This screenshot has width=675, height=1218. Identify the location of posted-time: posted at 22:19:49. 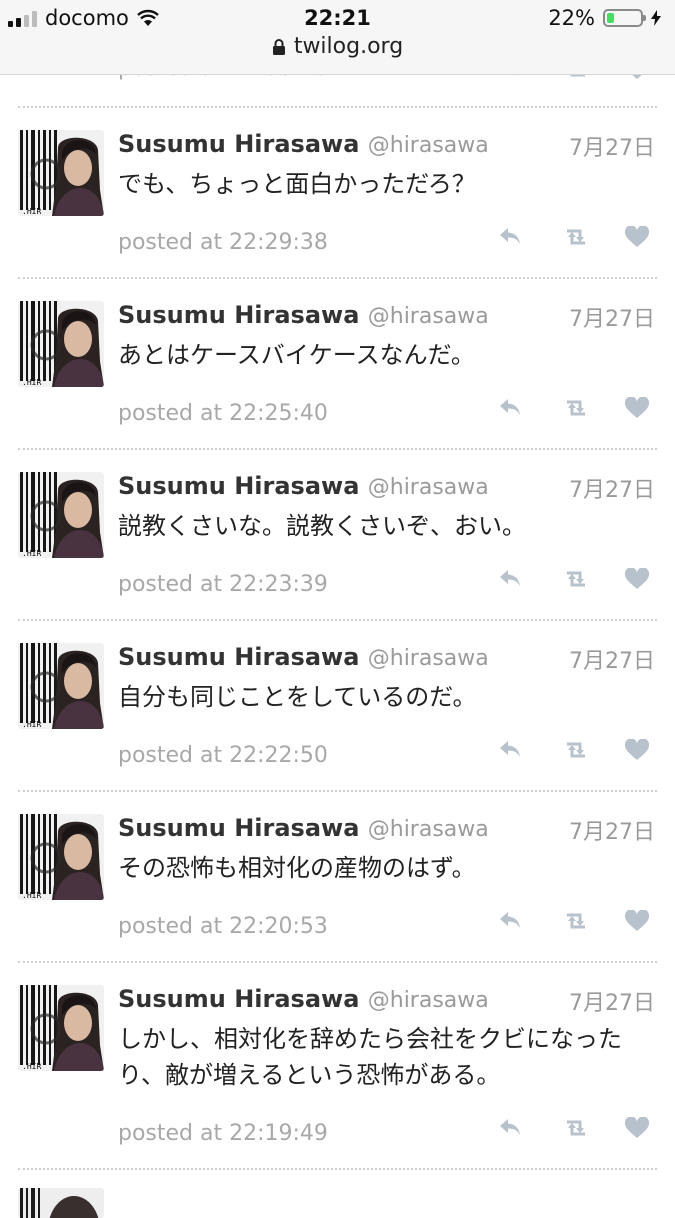
(223, 1133).